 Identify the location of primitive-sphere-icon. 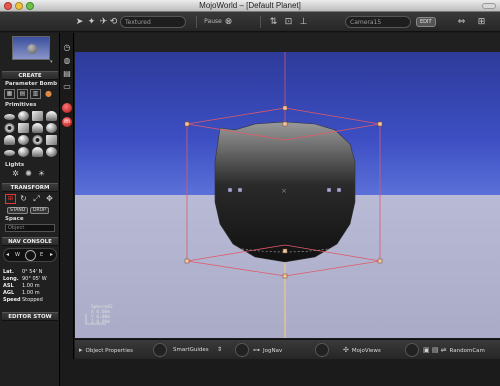
(23, 116).